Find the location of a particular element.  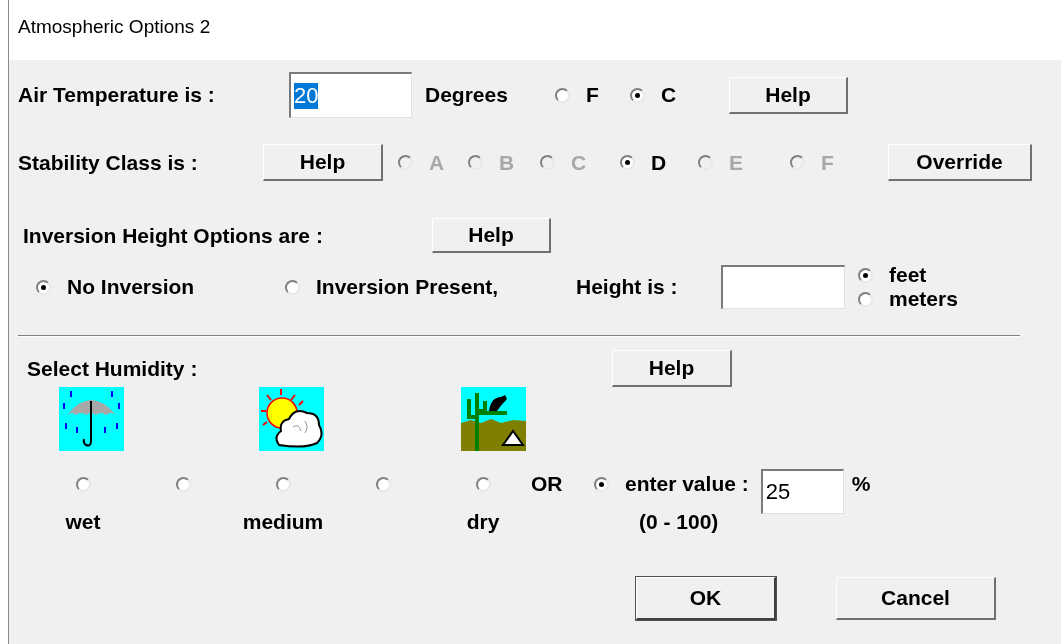

input-field: 25 is located at coordinates (802, 491).